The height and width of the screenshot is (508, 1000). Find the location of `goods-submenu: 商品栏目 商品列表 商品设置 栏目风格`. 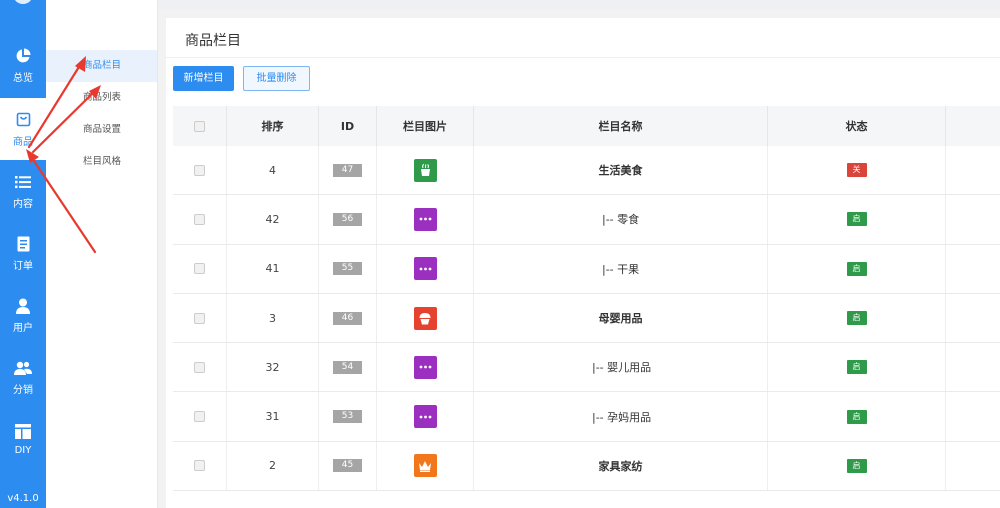

goods-submenu: 商品栏目 商品列表 商品设置 栏目风格 is located at coordinates (102, 254).